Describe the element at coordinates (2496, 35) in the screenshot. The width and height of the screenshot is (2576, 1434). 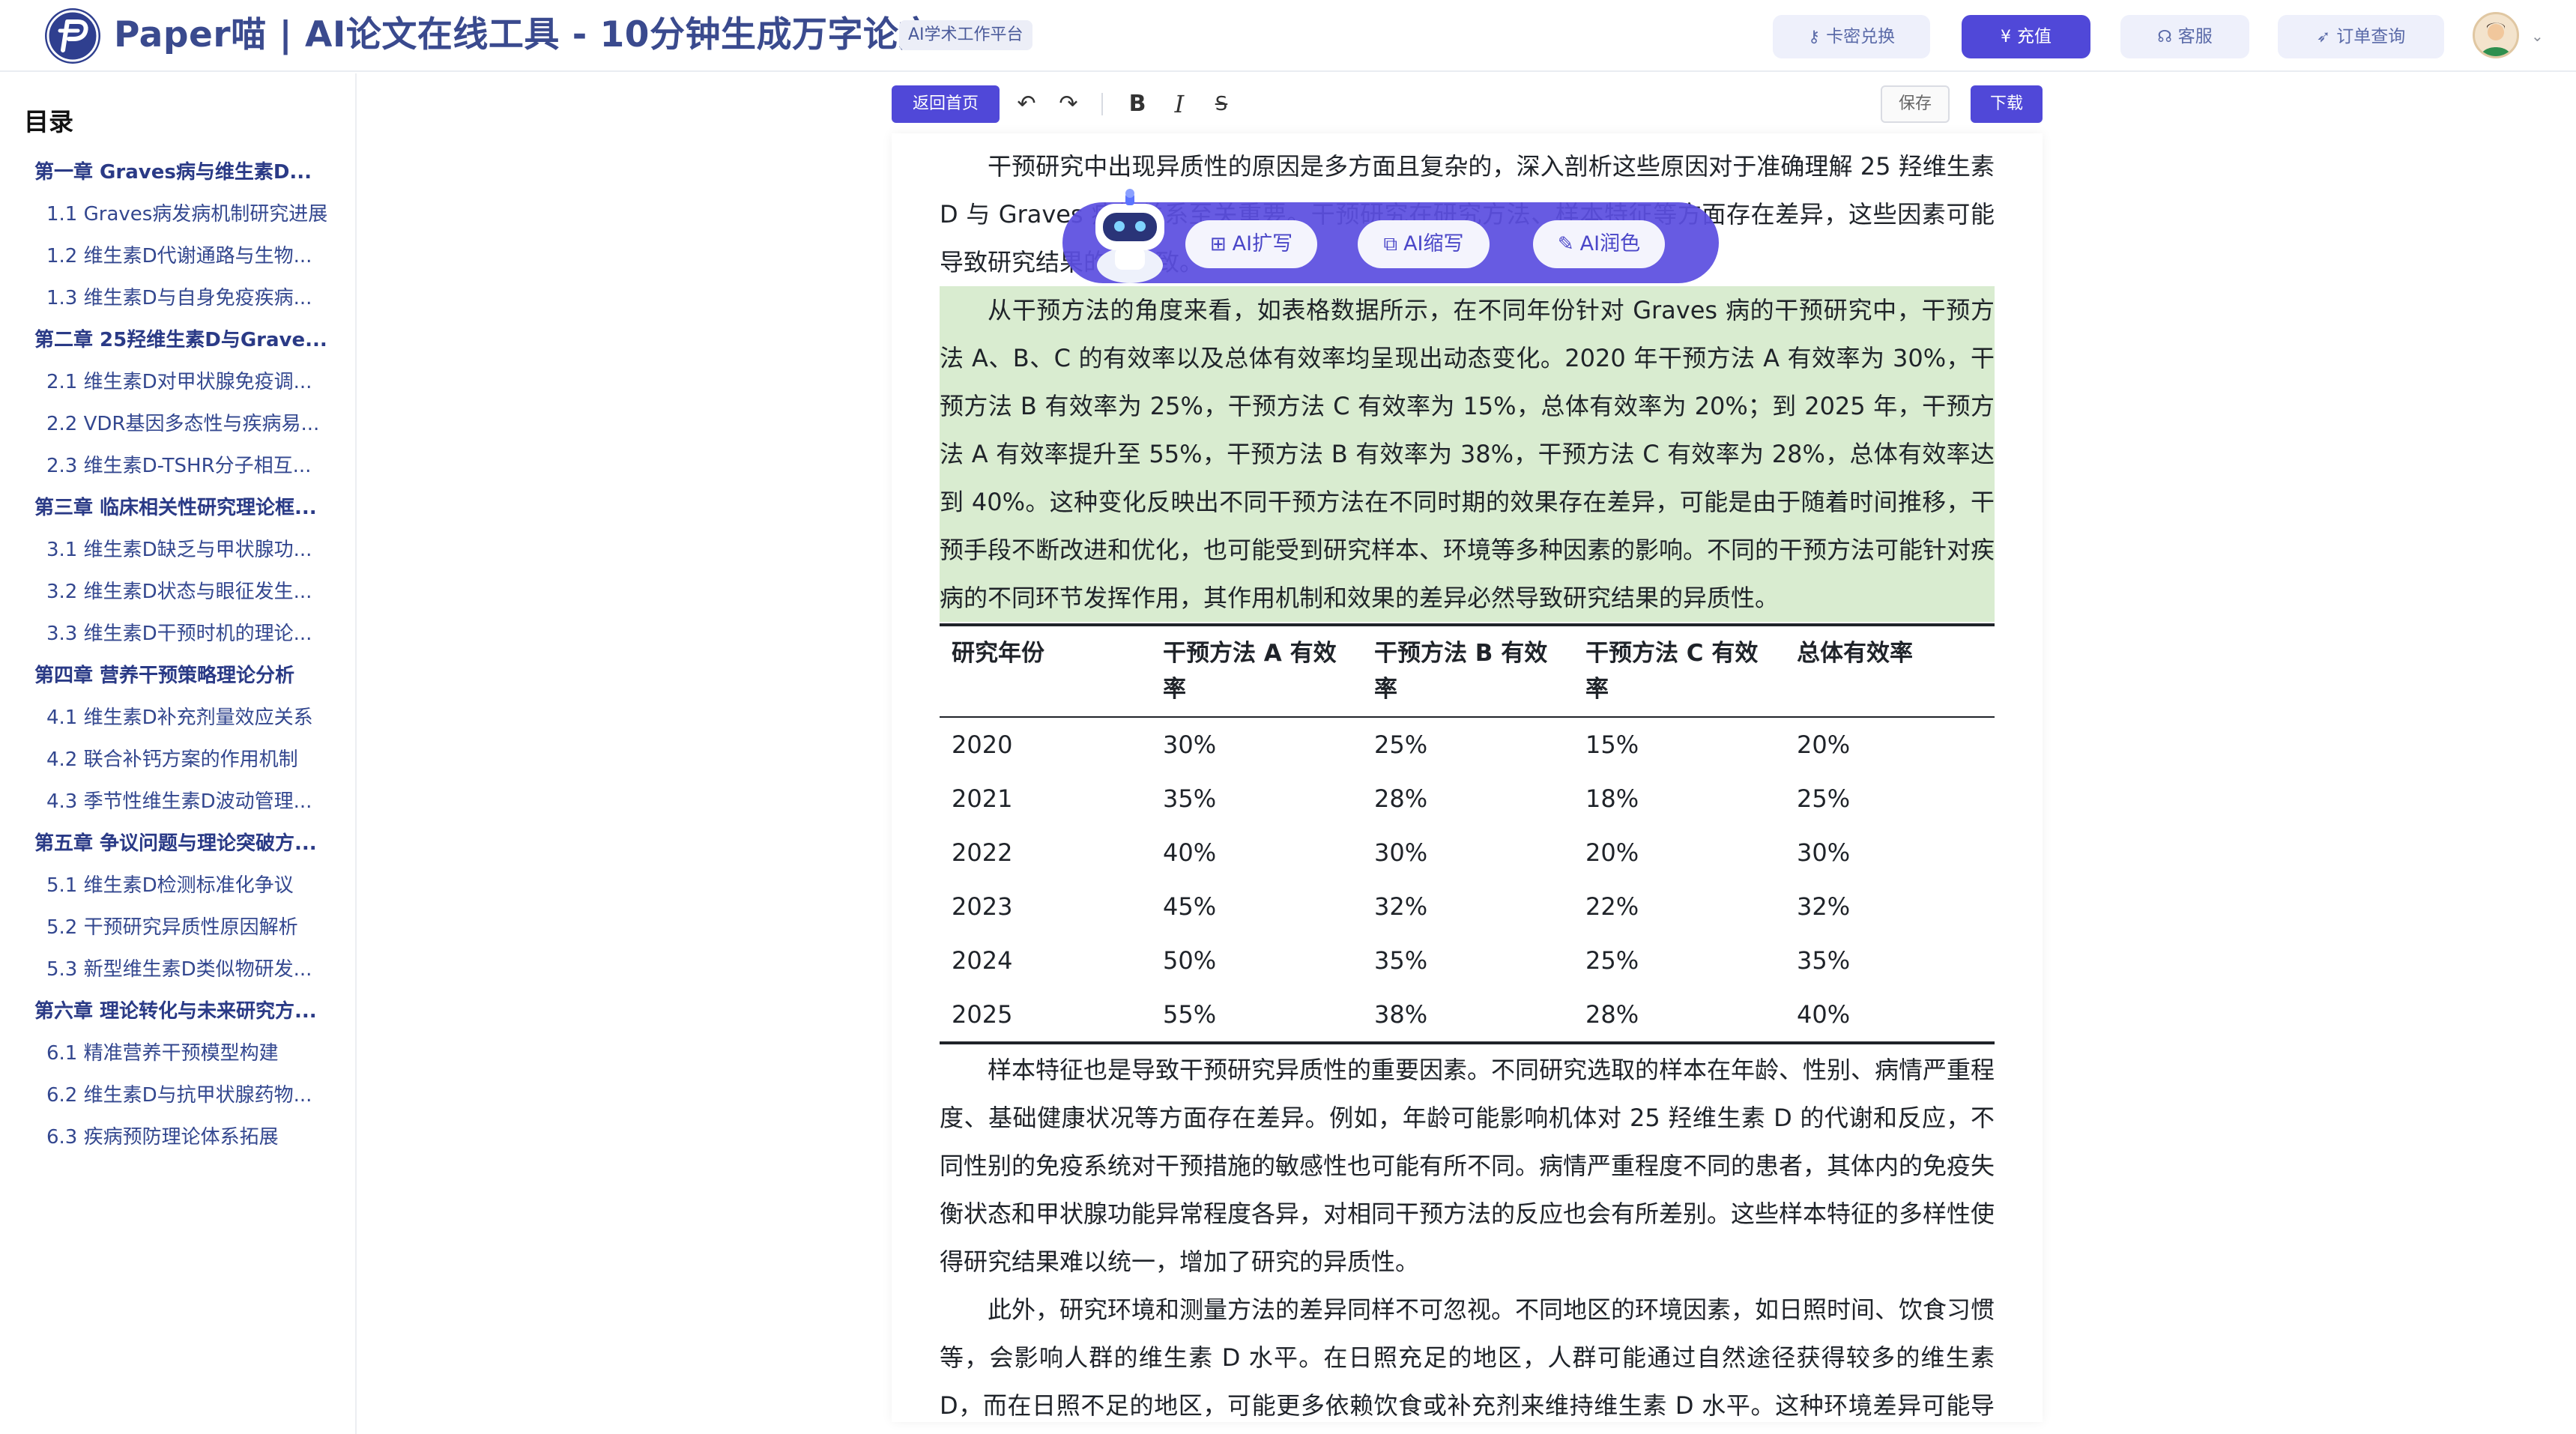
I see `user-avatar` at that location.